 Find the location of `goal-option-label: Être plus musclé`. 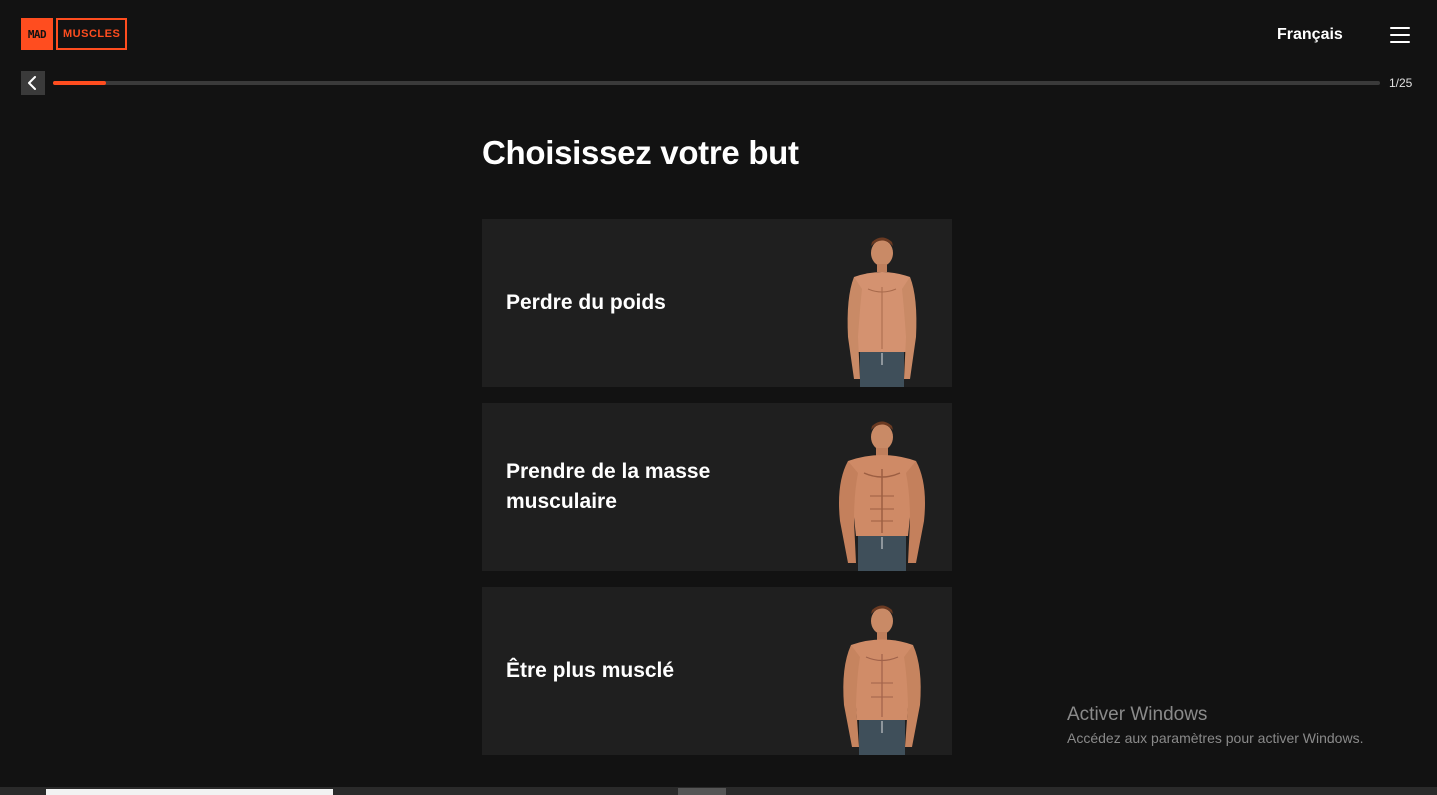

goal-option-label: Être plus musclé is located at coordinates (590, 670).